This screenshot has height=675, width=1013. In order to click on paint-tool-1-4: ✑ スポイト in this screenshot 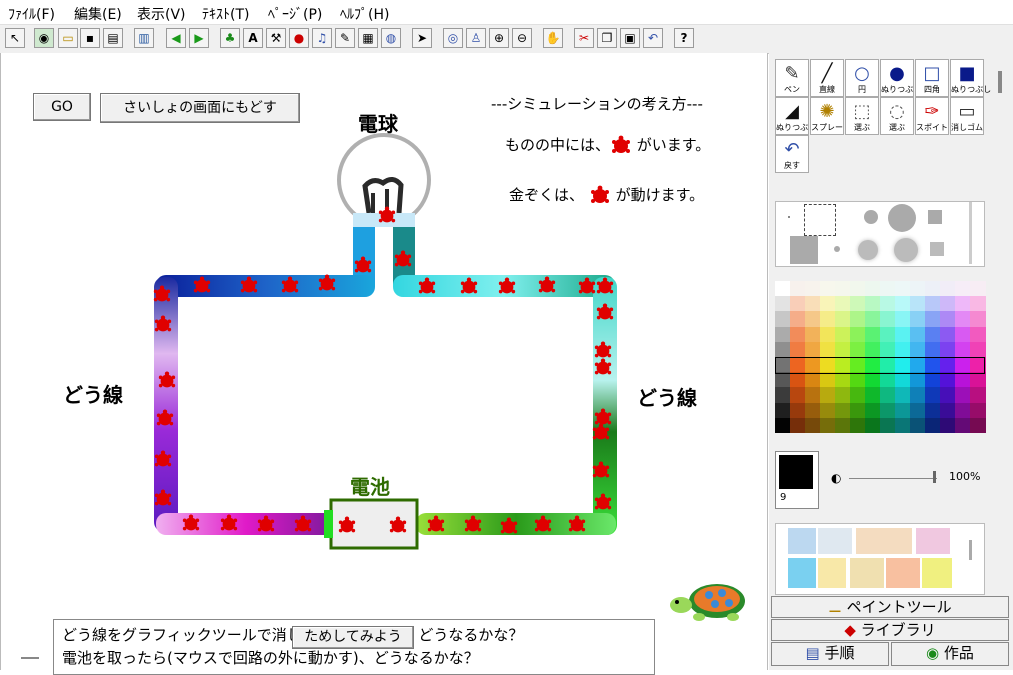, I will do `click(932, 116)`.